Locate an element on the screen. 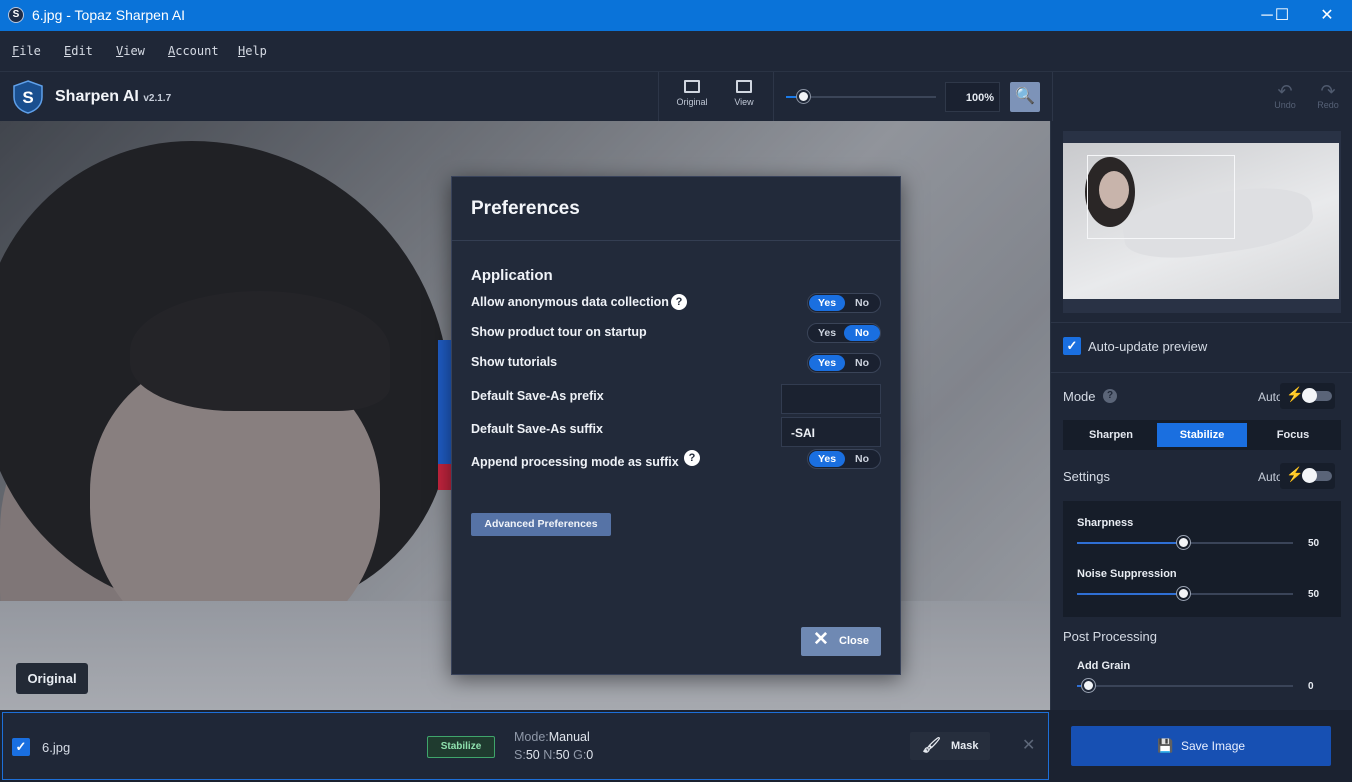  grain-slider-track is located at coordinates (1185, 686).